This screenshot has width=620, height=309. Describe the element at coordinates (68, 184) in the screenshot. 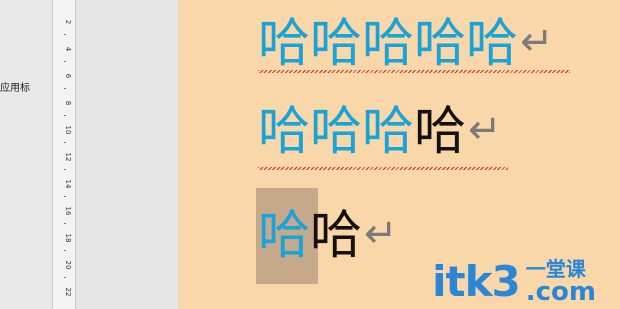

I see `ruler-label: 14` at that location.